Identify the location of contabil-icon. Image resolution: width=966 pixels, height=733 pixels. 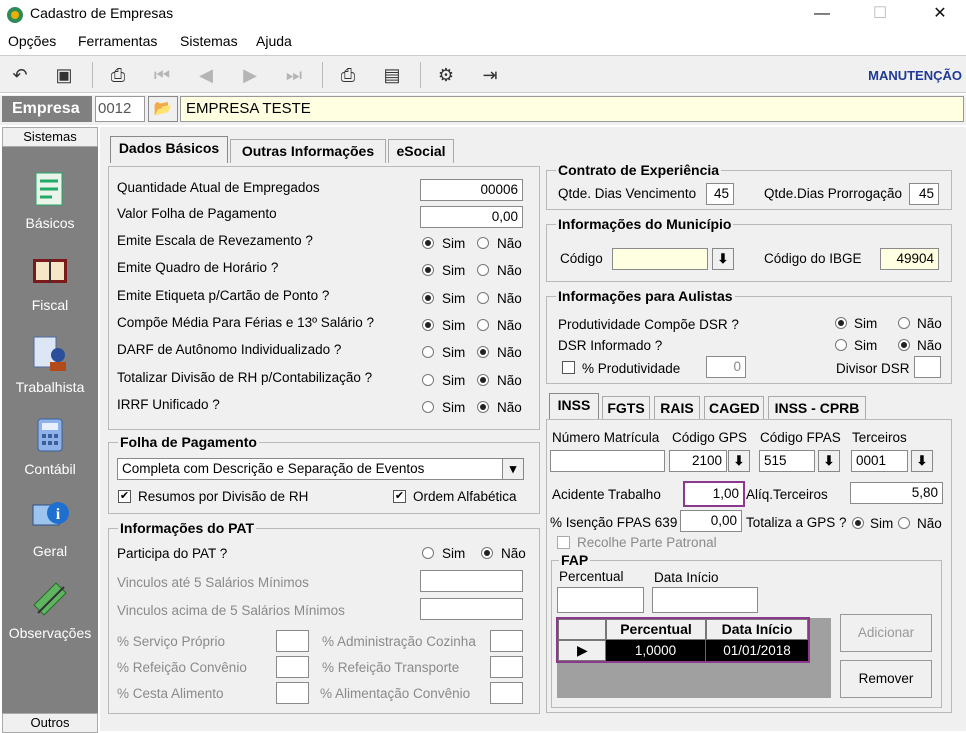
(50, 435).